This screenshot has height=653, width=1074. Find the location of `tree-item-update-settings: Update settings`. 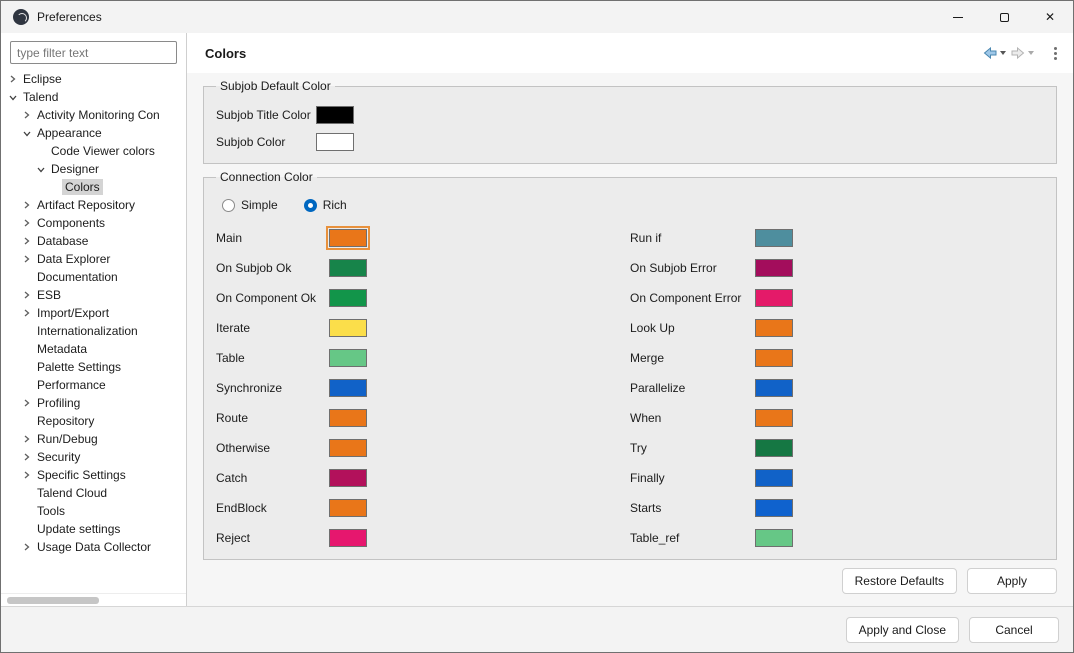

tree-item-update-settings: Update settings is located at coordinates (93, 529).